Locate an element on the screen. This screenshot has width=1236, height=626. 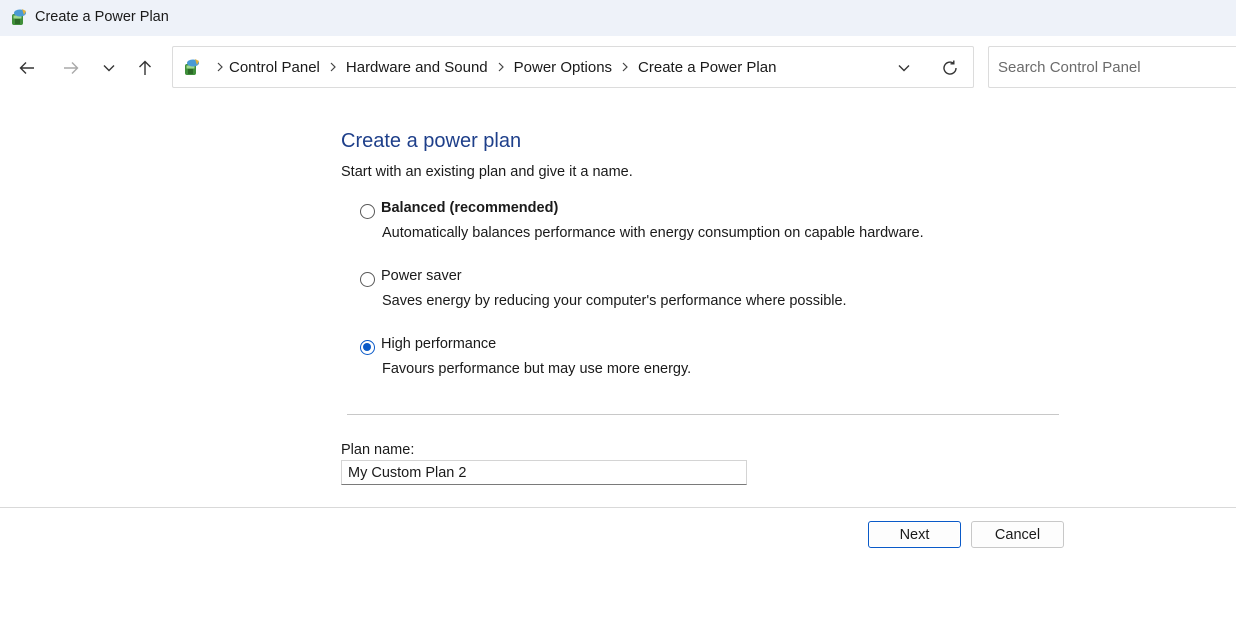
refresh-icon is located at coordinates (950, 67).